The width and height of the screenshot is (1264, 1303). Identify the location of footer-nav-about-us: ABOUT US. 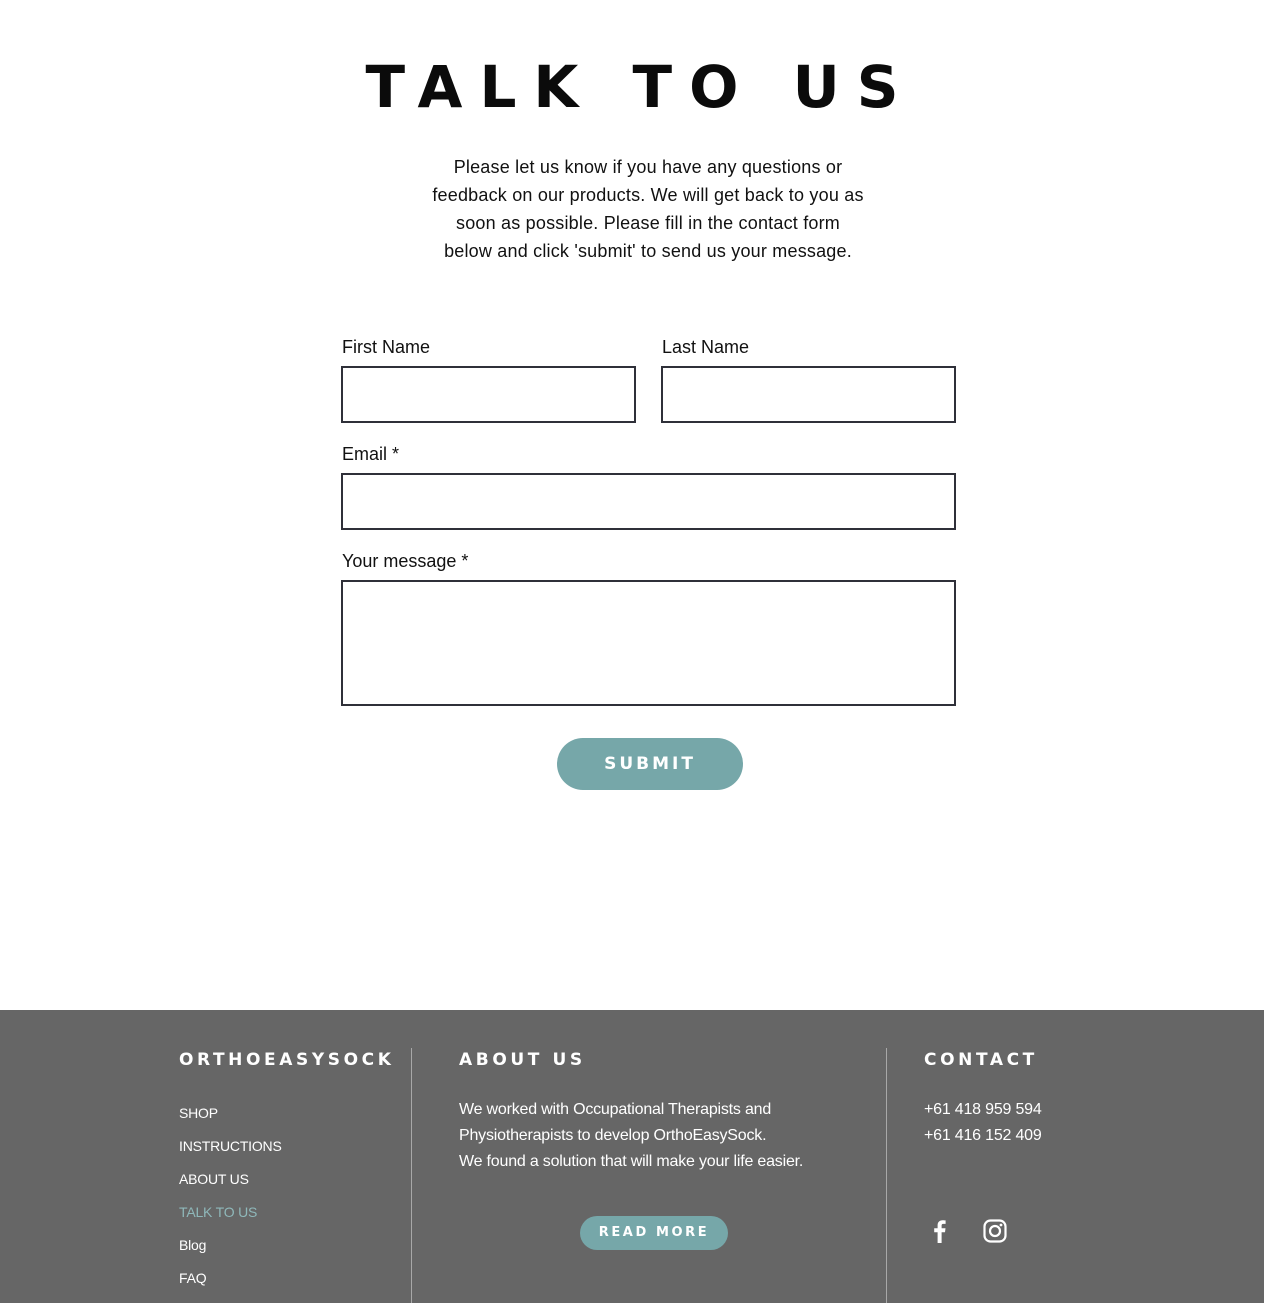
(230, 1186).